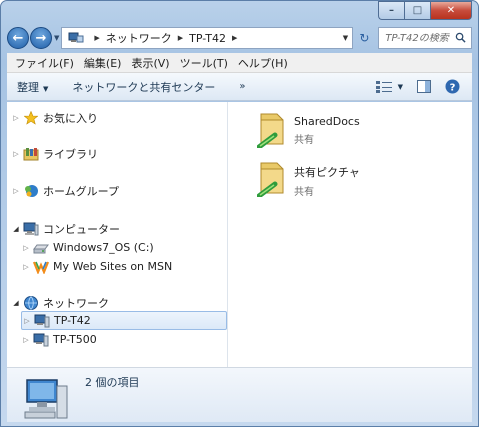 This screenshot has height=427, width=479. What do you see at coordinates (31, 303) in the screenshot?
I see `network-icon` at bounding box center [31, 303].